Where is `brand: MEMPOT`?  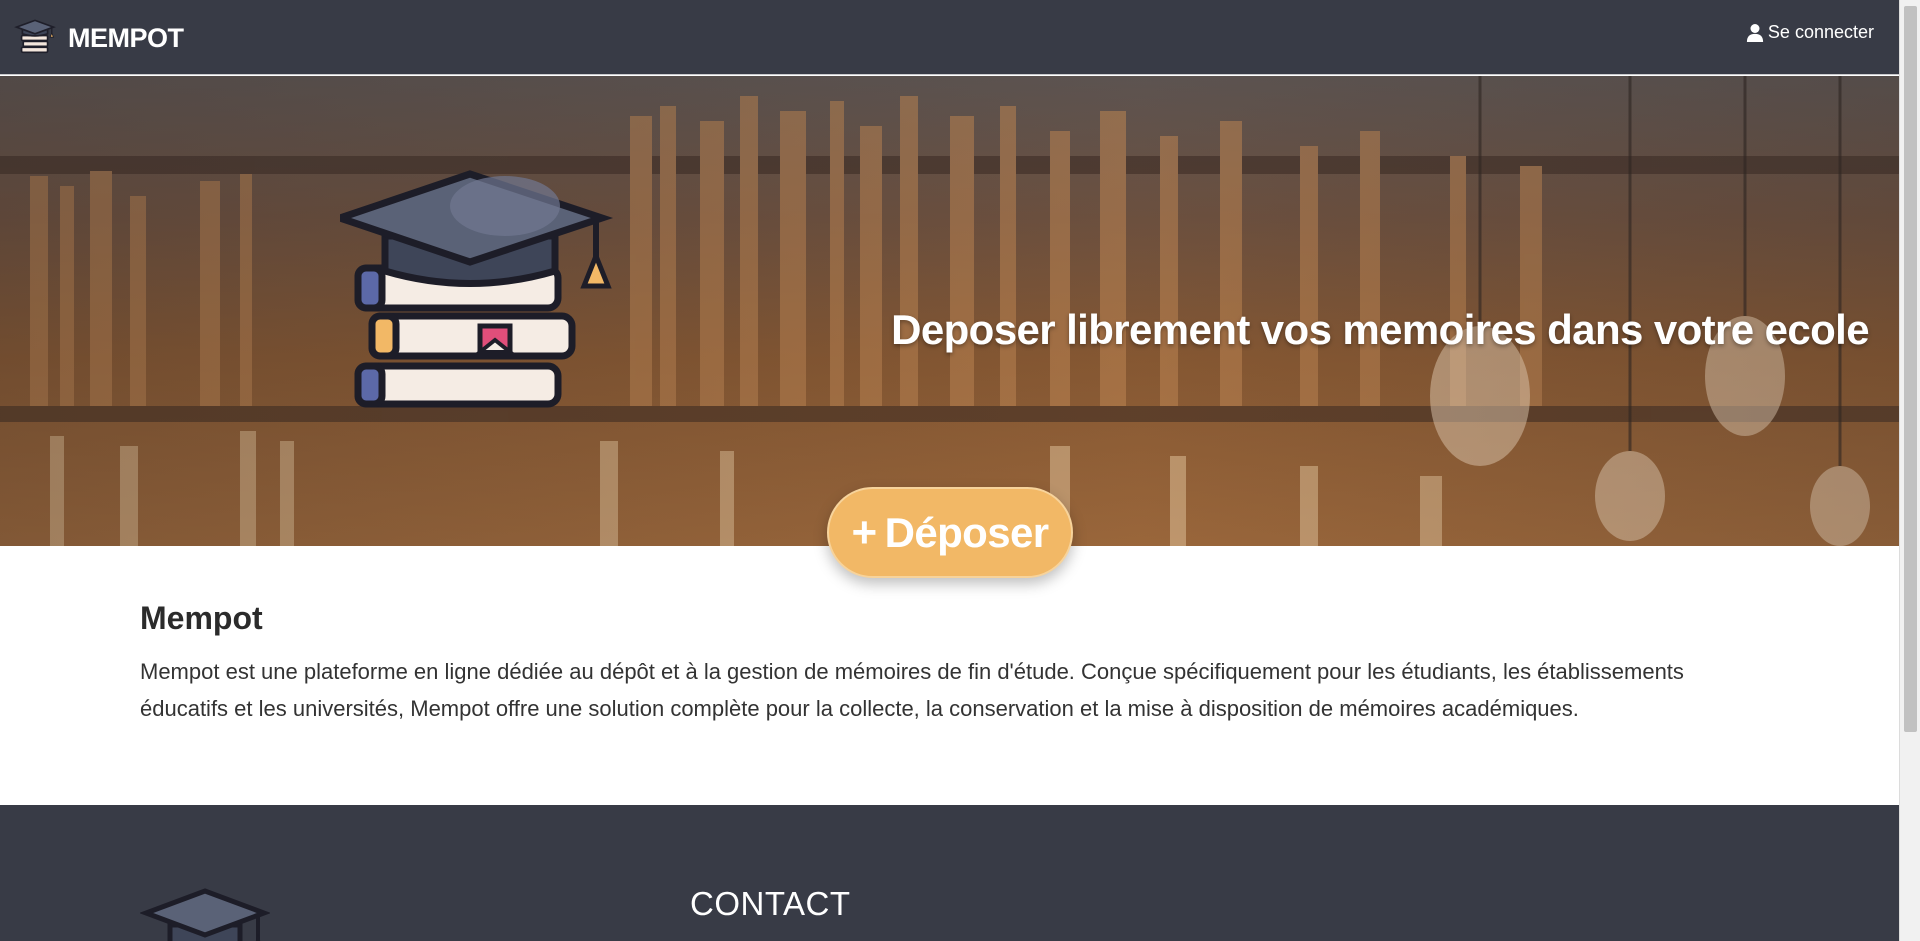
brand: MEMPOT is located at coordinates (99, 38).